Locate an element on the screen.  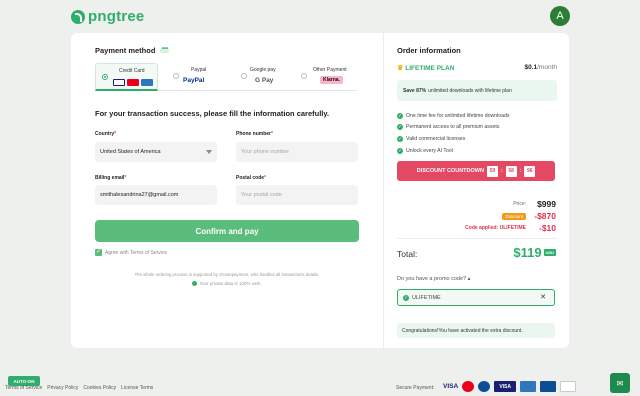
tab-other-payment: Other Payment Klarna. is located at coordinates (328, 77).